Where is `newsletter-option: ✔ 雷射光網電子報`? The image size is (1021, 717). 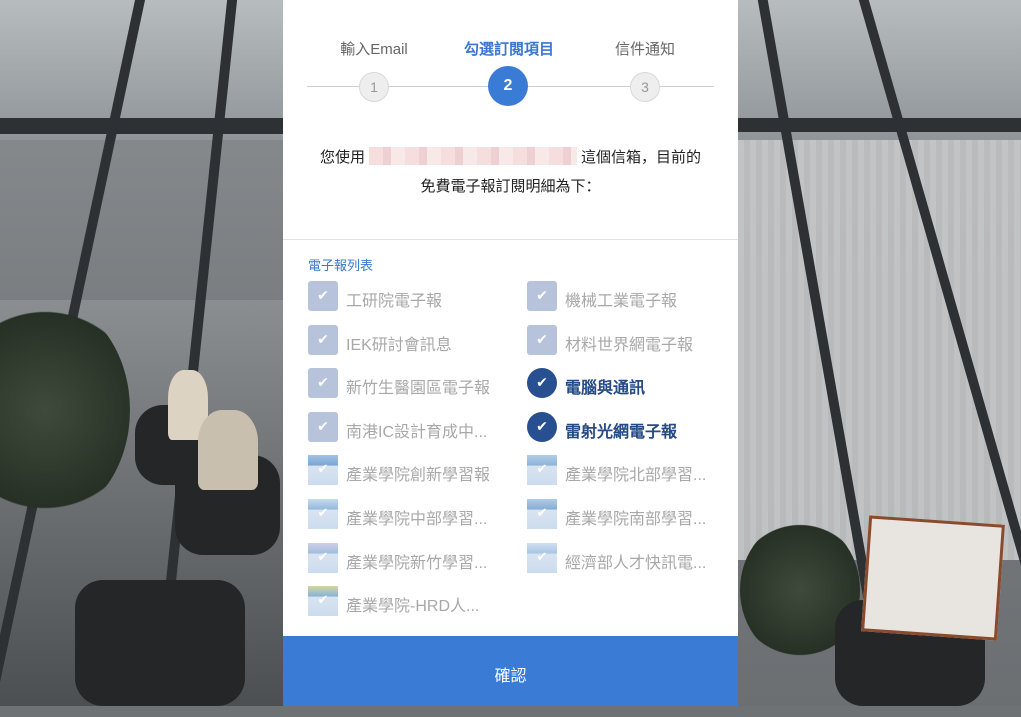 newsletter-option: ✔ 雷射光網電子報 is located at coordinates (632, 427).